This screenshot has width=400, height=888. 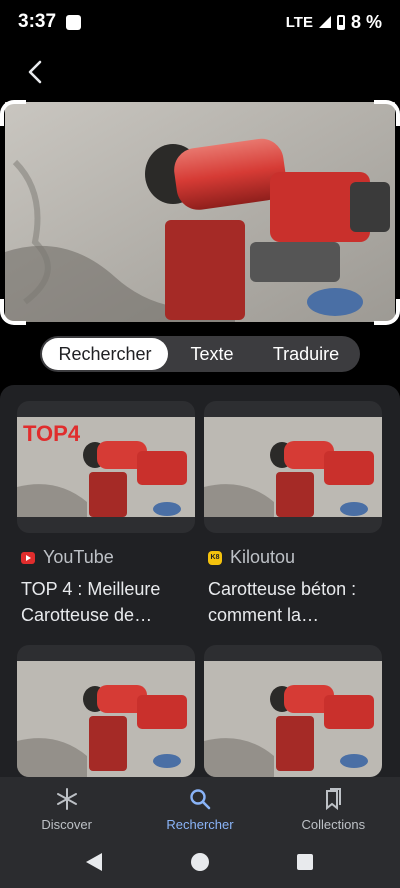 I want to click on result-source: YouTube, so click(x=108, y=557).